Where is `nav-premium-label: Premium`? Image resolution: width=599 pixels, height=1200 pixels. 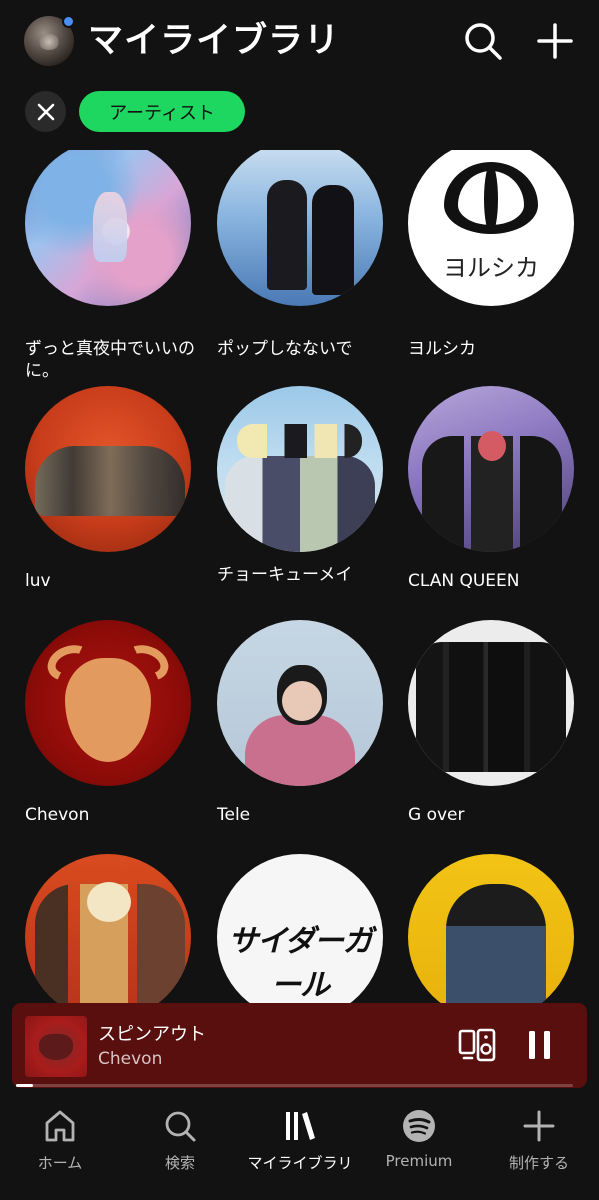
nav-premium-label: Premium is located at coordinates (419, 1161).